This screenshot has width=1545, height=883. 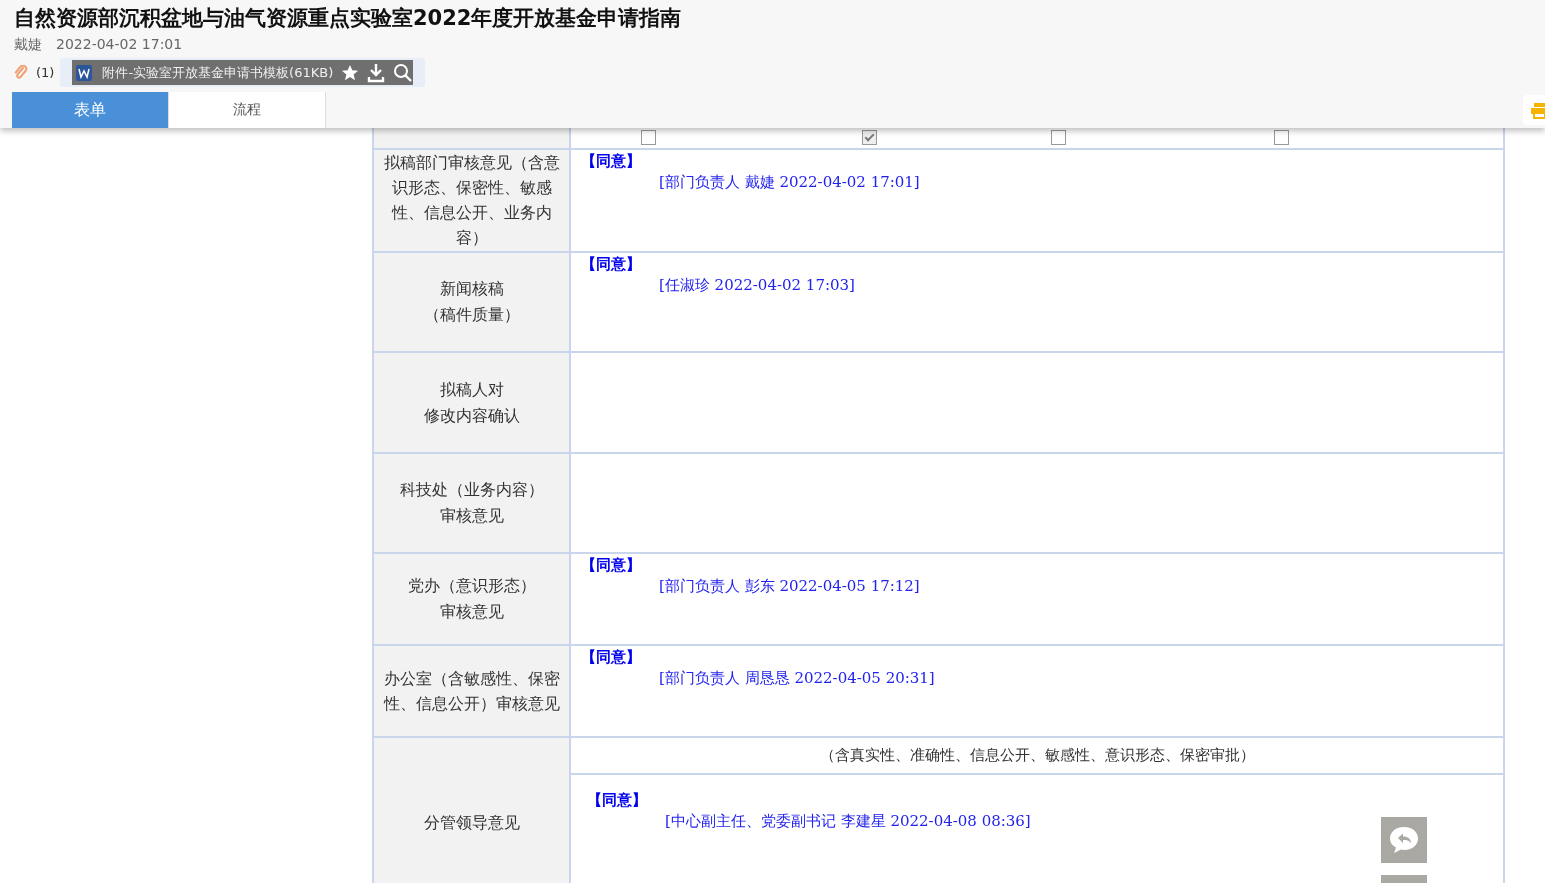 I want to click on star-icon, so click(x=350, y=72).